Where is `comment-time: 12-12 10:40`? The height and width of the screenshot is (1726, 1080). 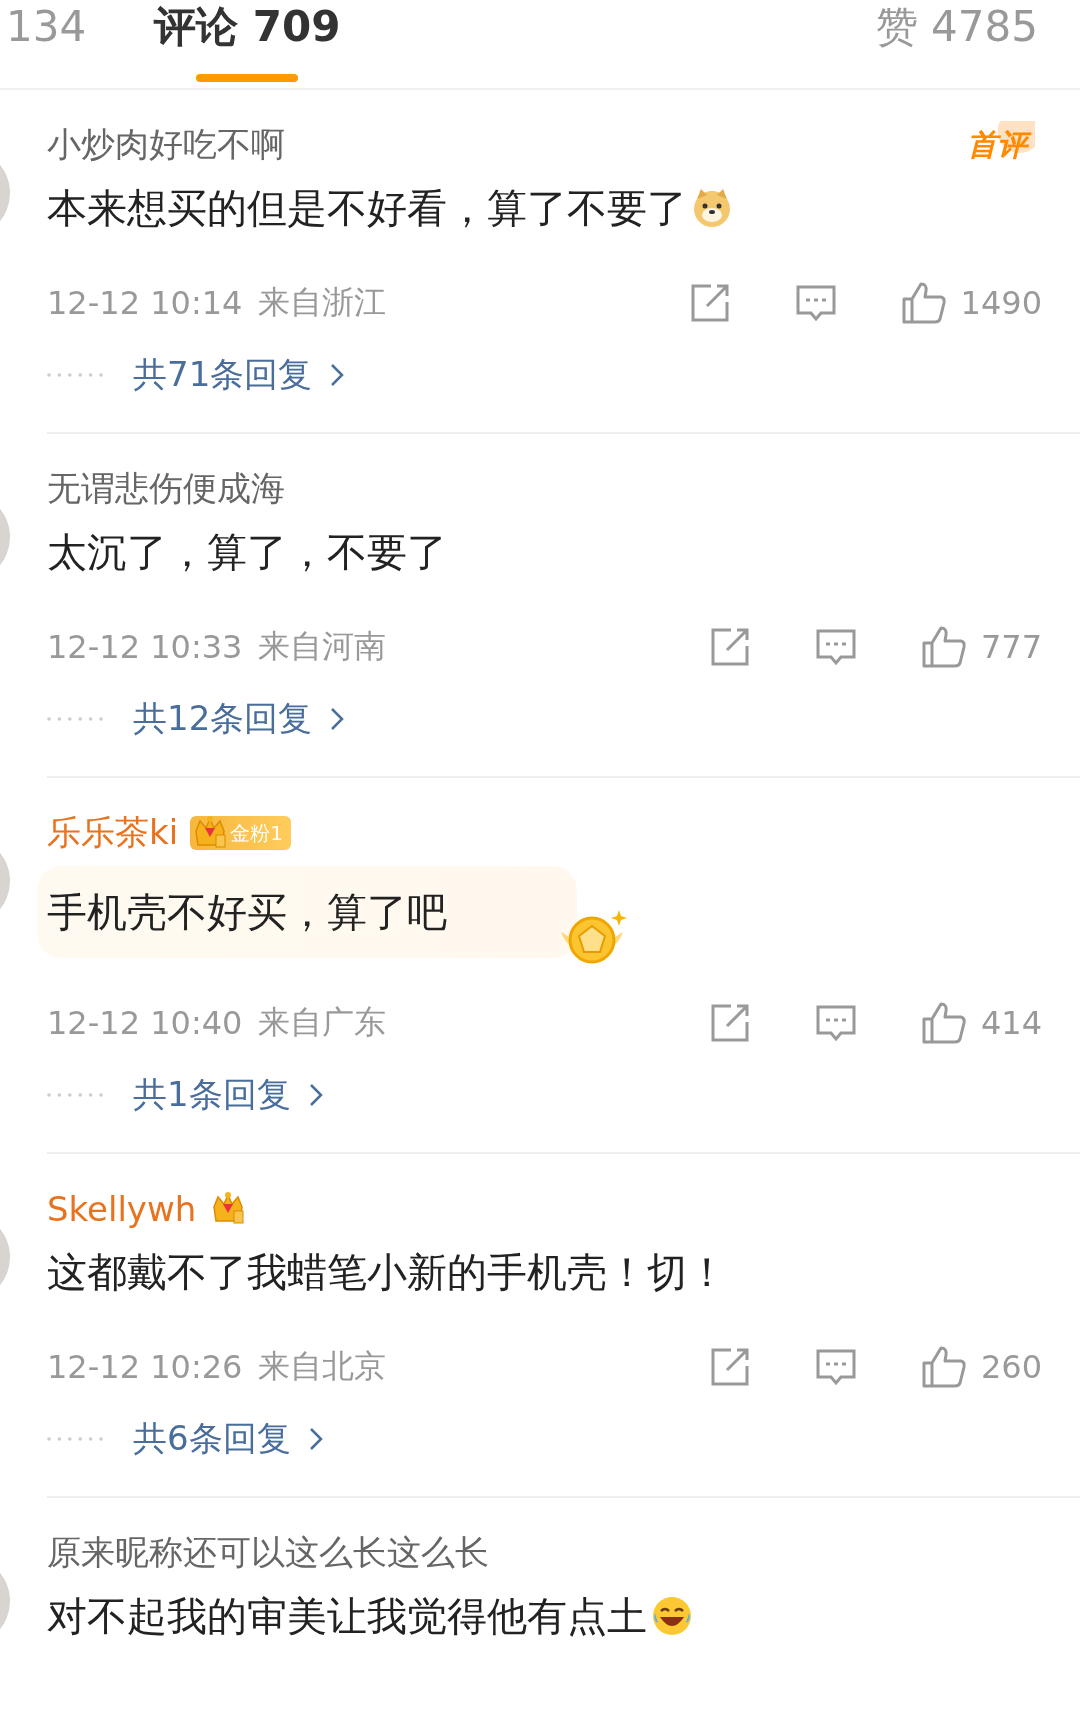
comment-time: 12-12 10:40 is located at coordinates (145, 1023).